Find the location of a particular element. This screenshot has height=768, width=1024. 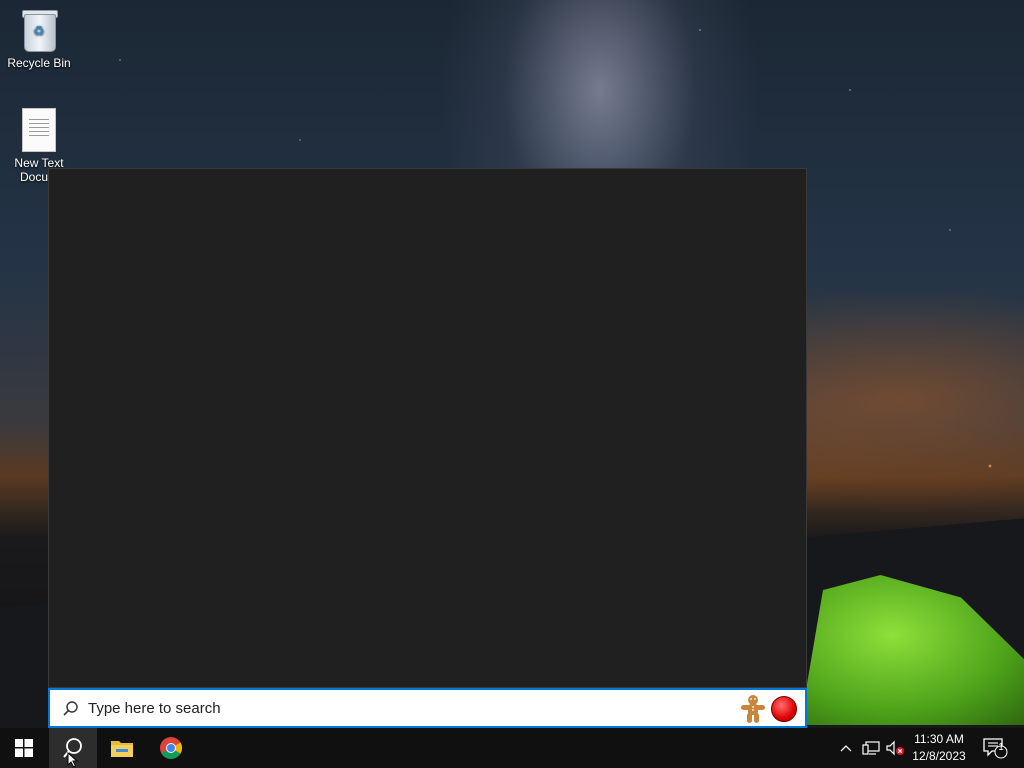

clock-time: 11:30 AM is located at coordinates (939, 739).